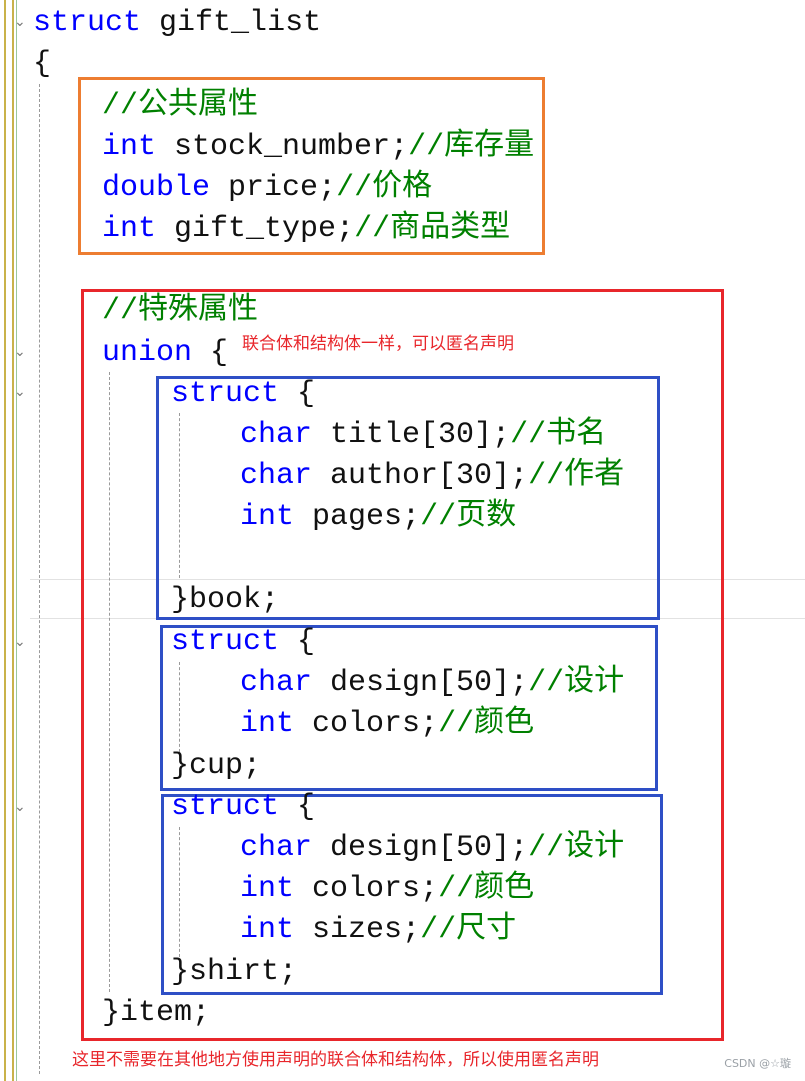  I want to click on gutter-bar-left, so click(5, 540).